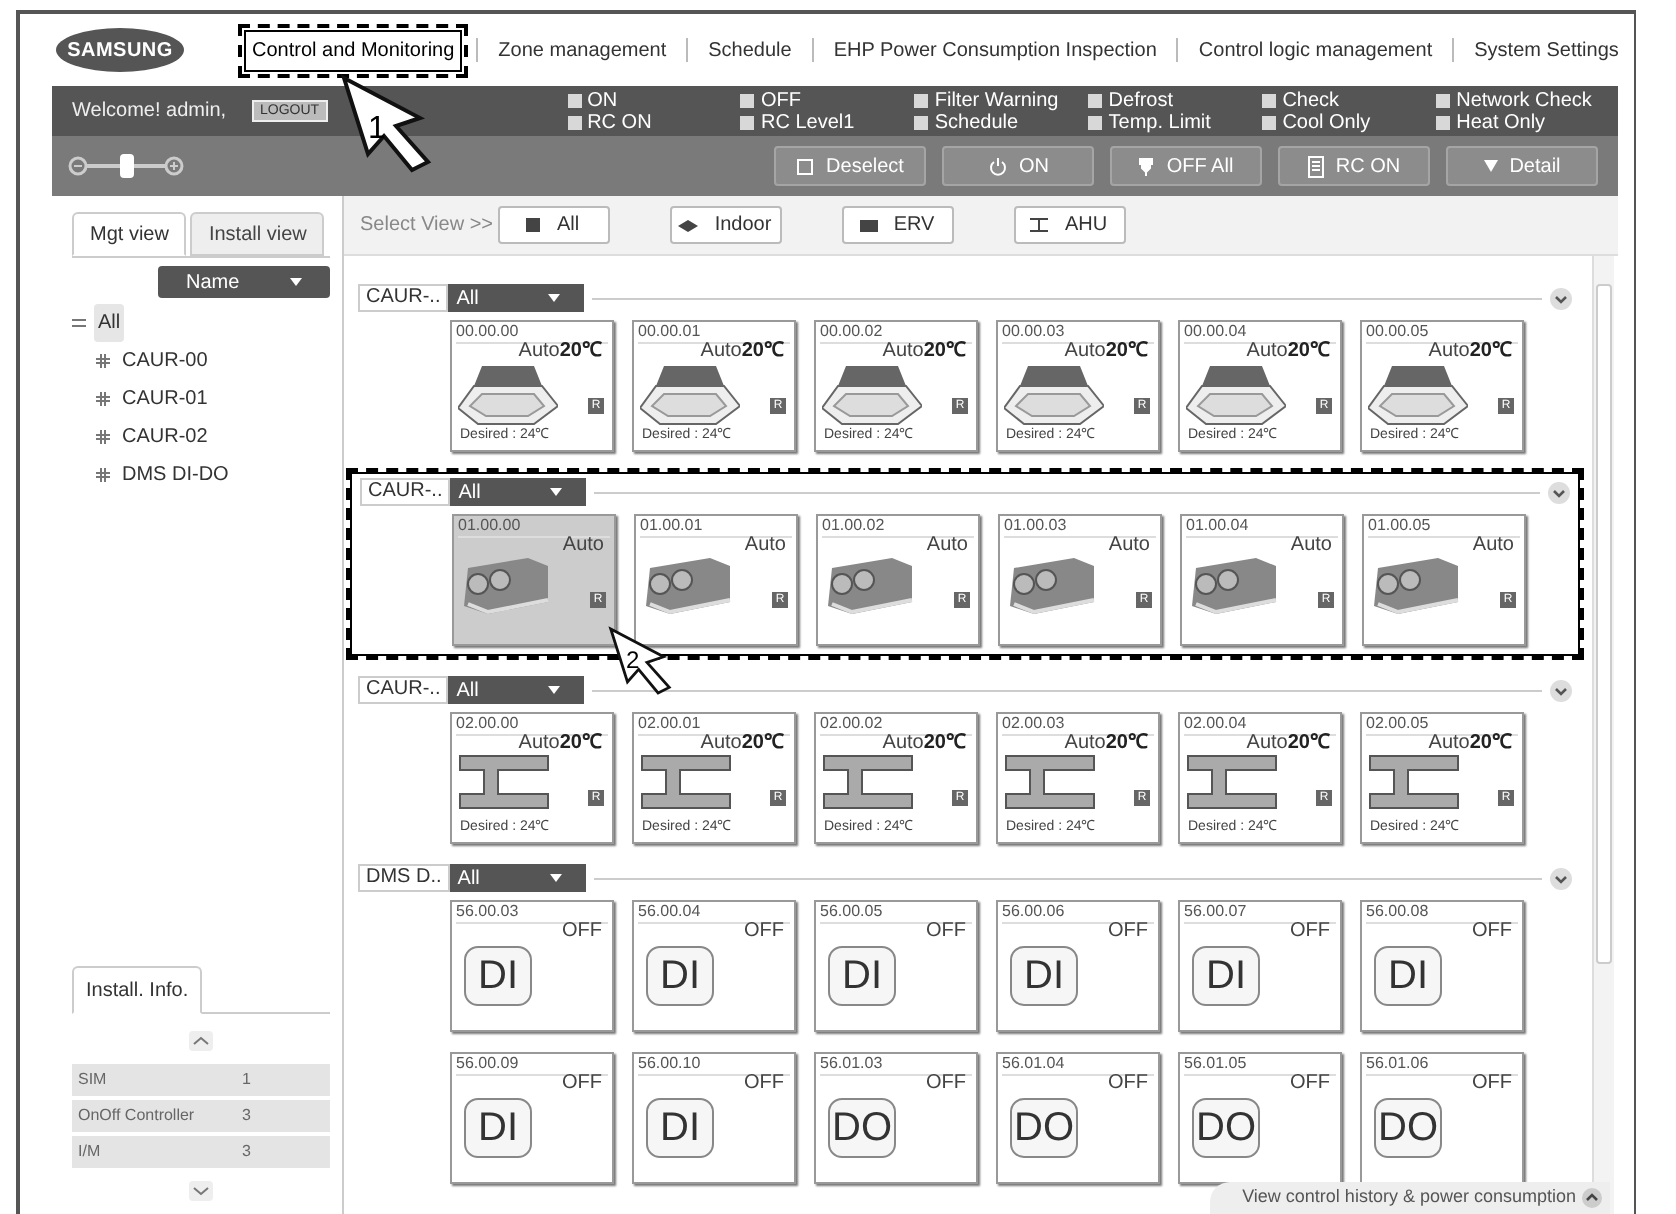 Image resolution: width=1676 pixels, height=1214 pixels. I want to click on square-icon, so click(533, 225).